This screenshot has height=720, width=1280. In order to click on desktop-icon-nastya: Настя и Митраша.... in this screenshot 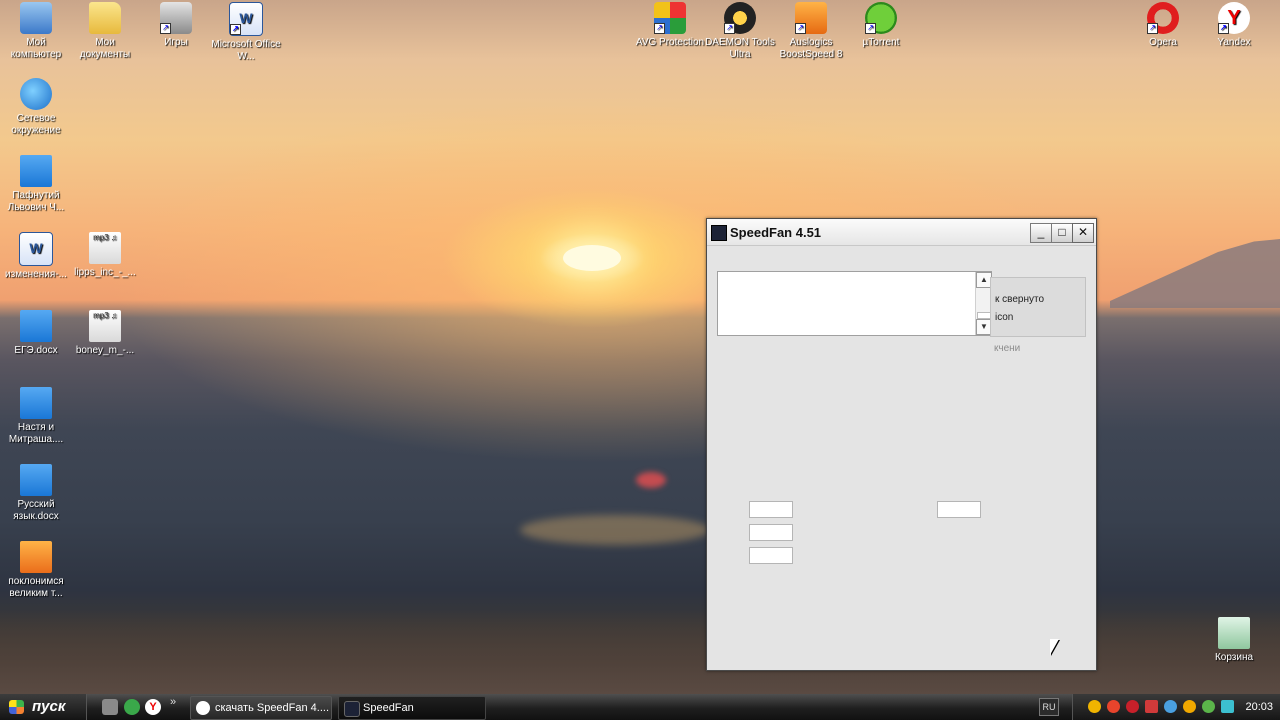, I will do `click(36, 416)`.